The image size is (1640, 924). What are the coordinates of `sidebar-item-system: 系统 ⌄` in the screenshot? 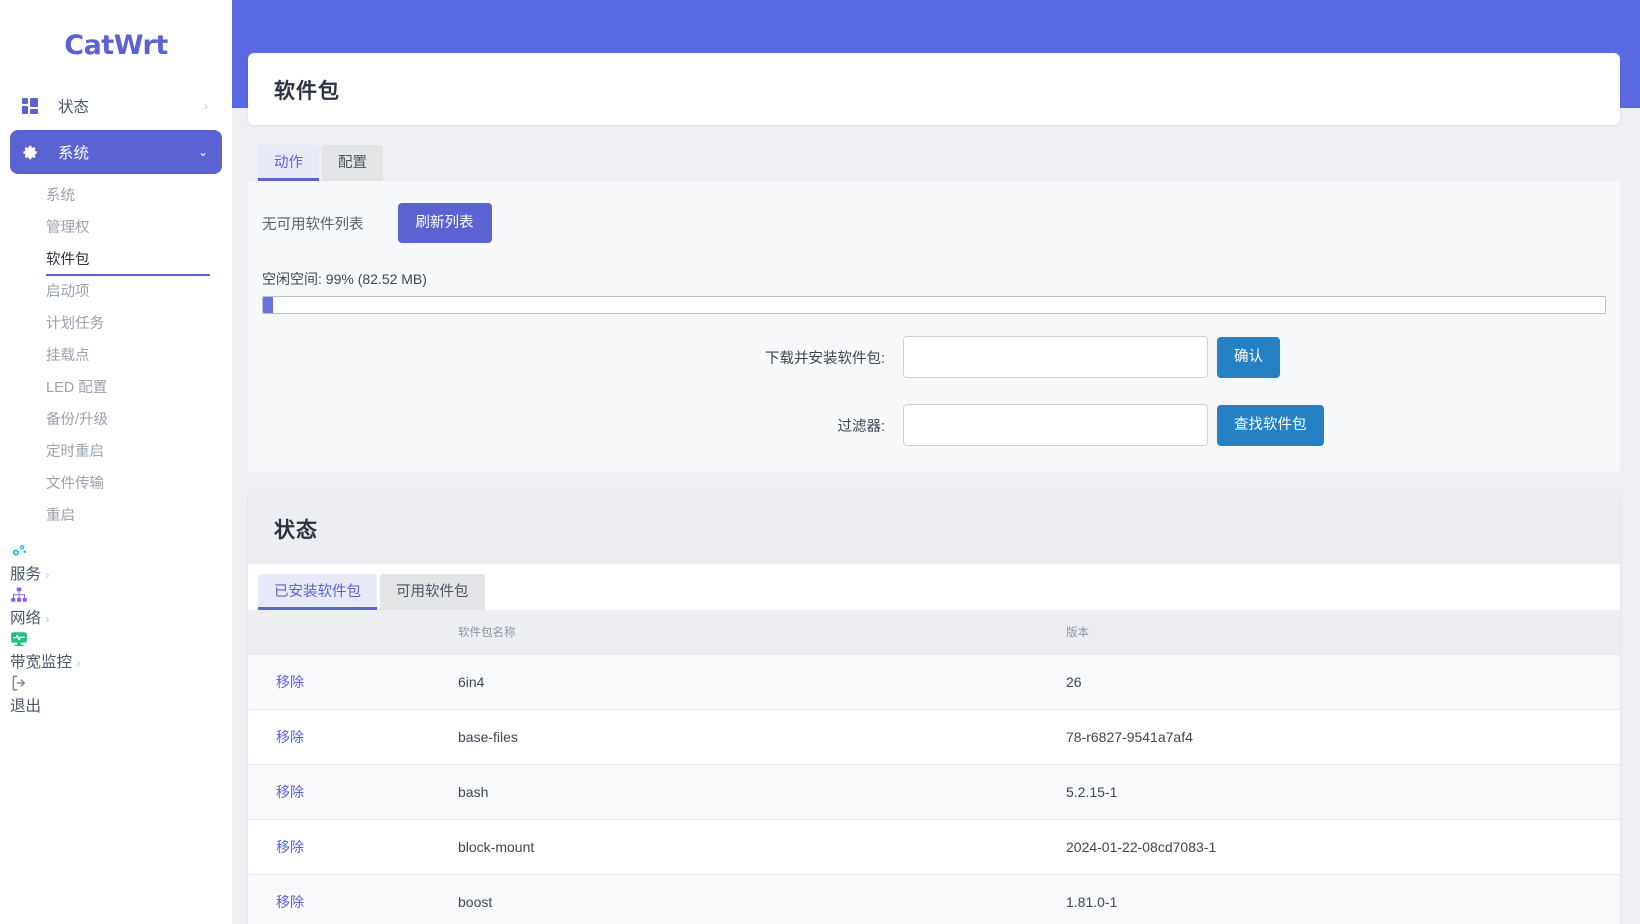 It's located at (116, 152).